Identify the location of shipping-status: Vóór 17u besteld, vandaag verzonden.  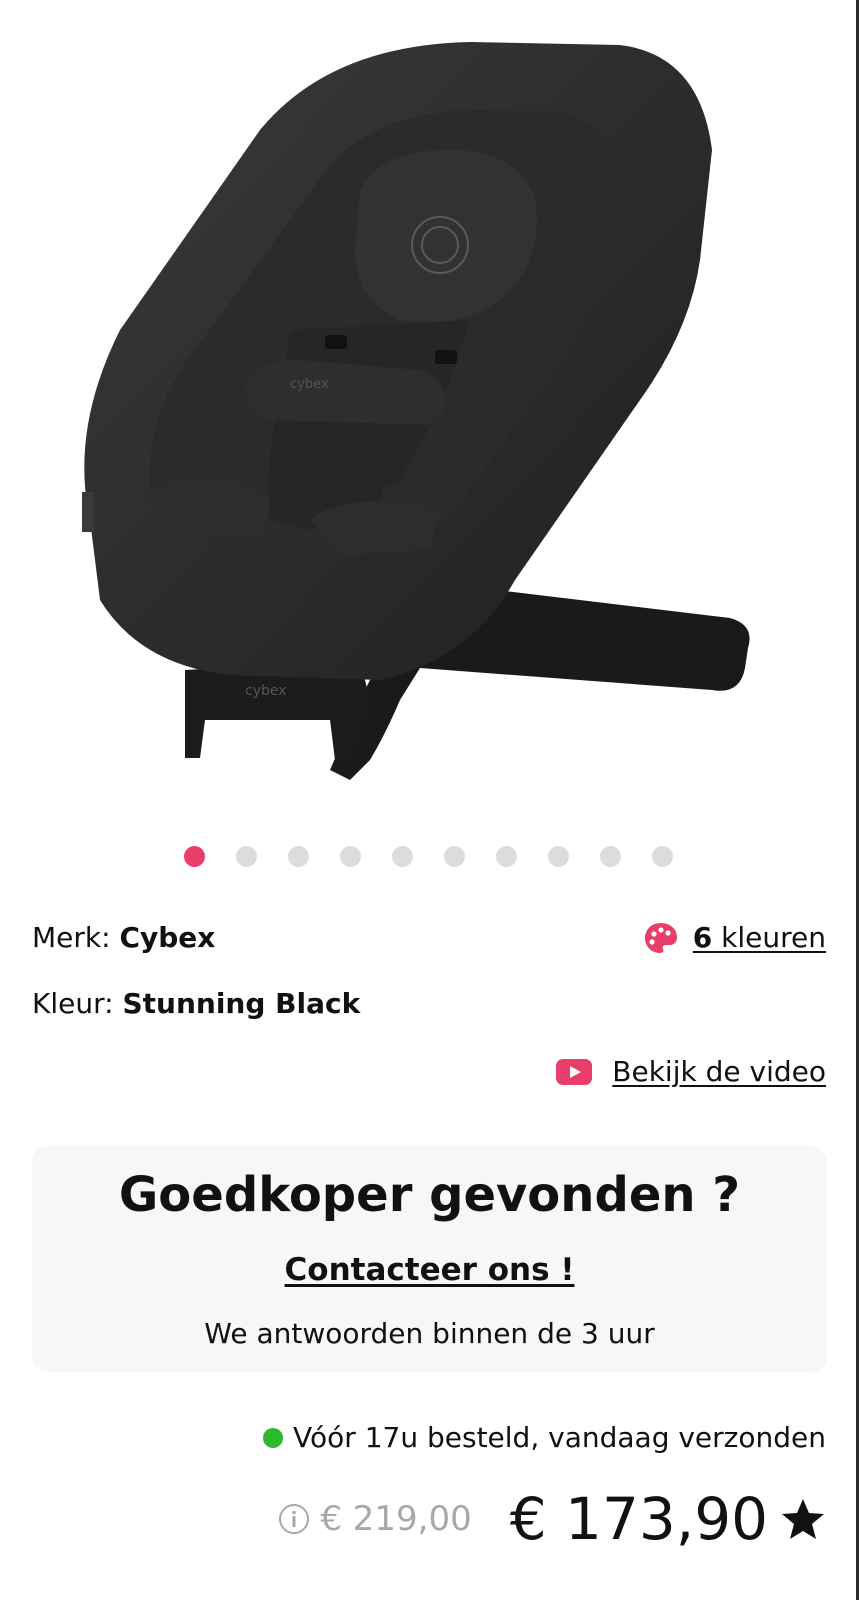
(544, 1438).